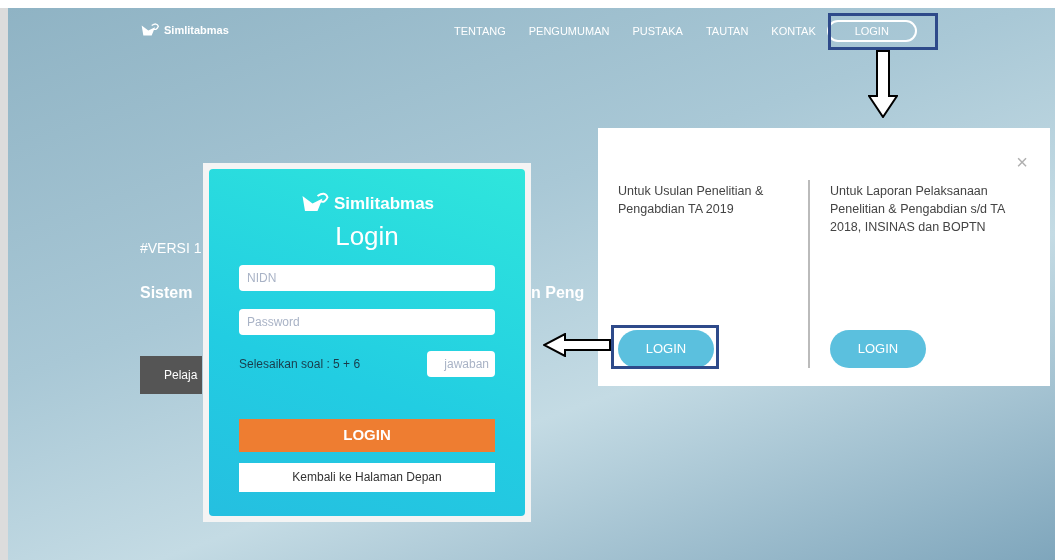  Describe the element at coordinates (918, 209) in the screenshot. I see `option-description: Untuk Laporan Pelaksanaan Penelitian & Pengabdian s/d TA 2018, INSINAS dan BOPTN` at that location.